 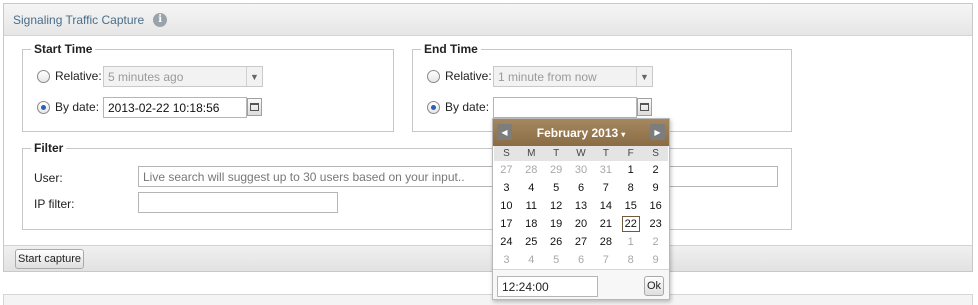 I want to click on day-cell: 30, so click(x=581, y=170).